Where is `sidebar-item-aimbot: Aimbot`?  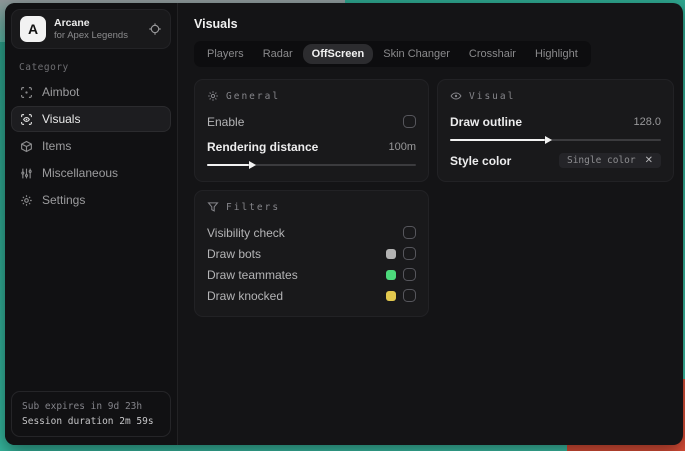 sidebar-item-aimbot: Aimbot is located at coordinates (91, 92).